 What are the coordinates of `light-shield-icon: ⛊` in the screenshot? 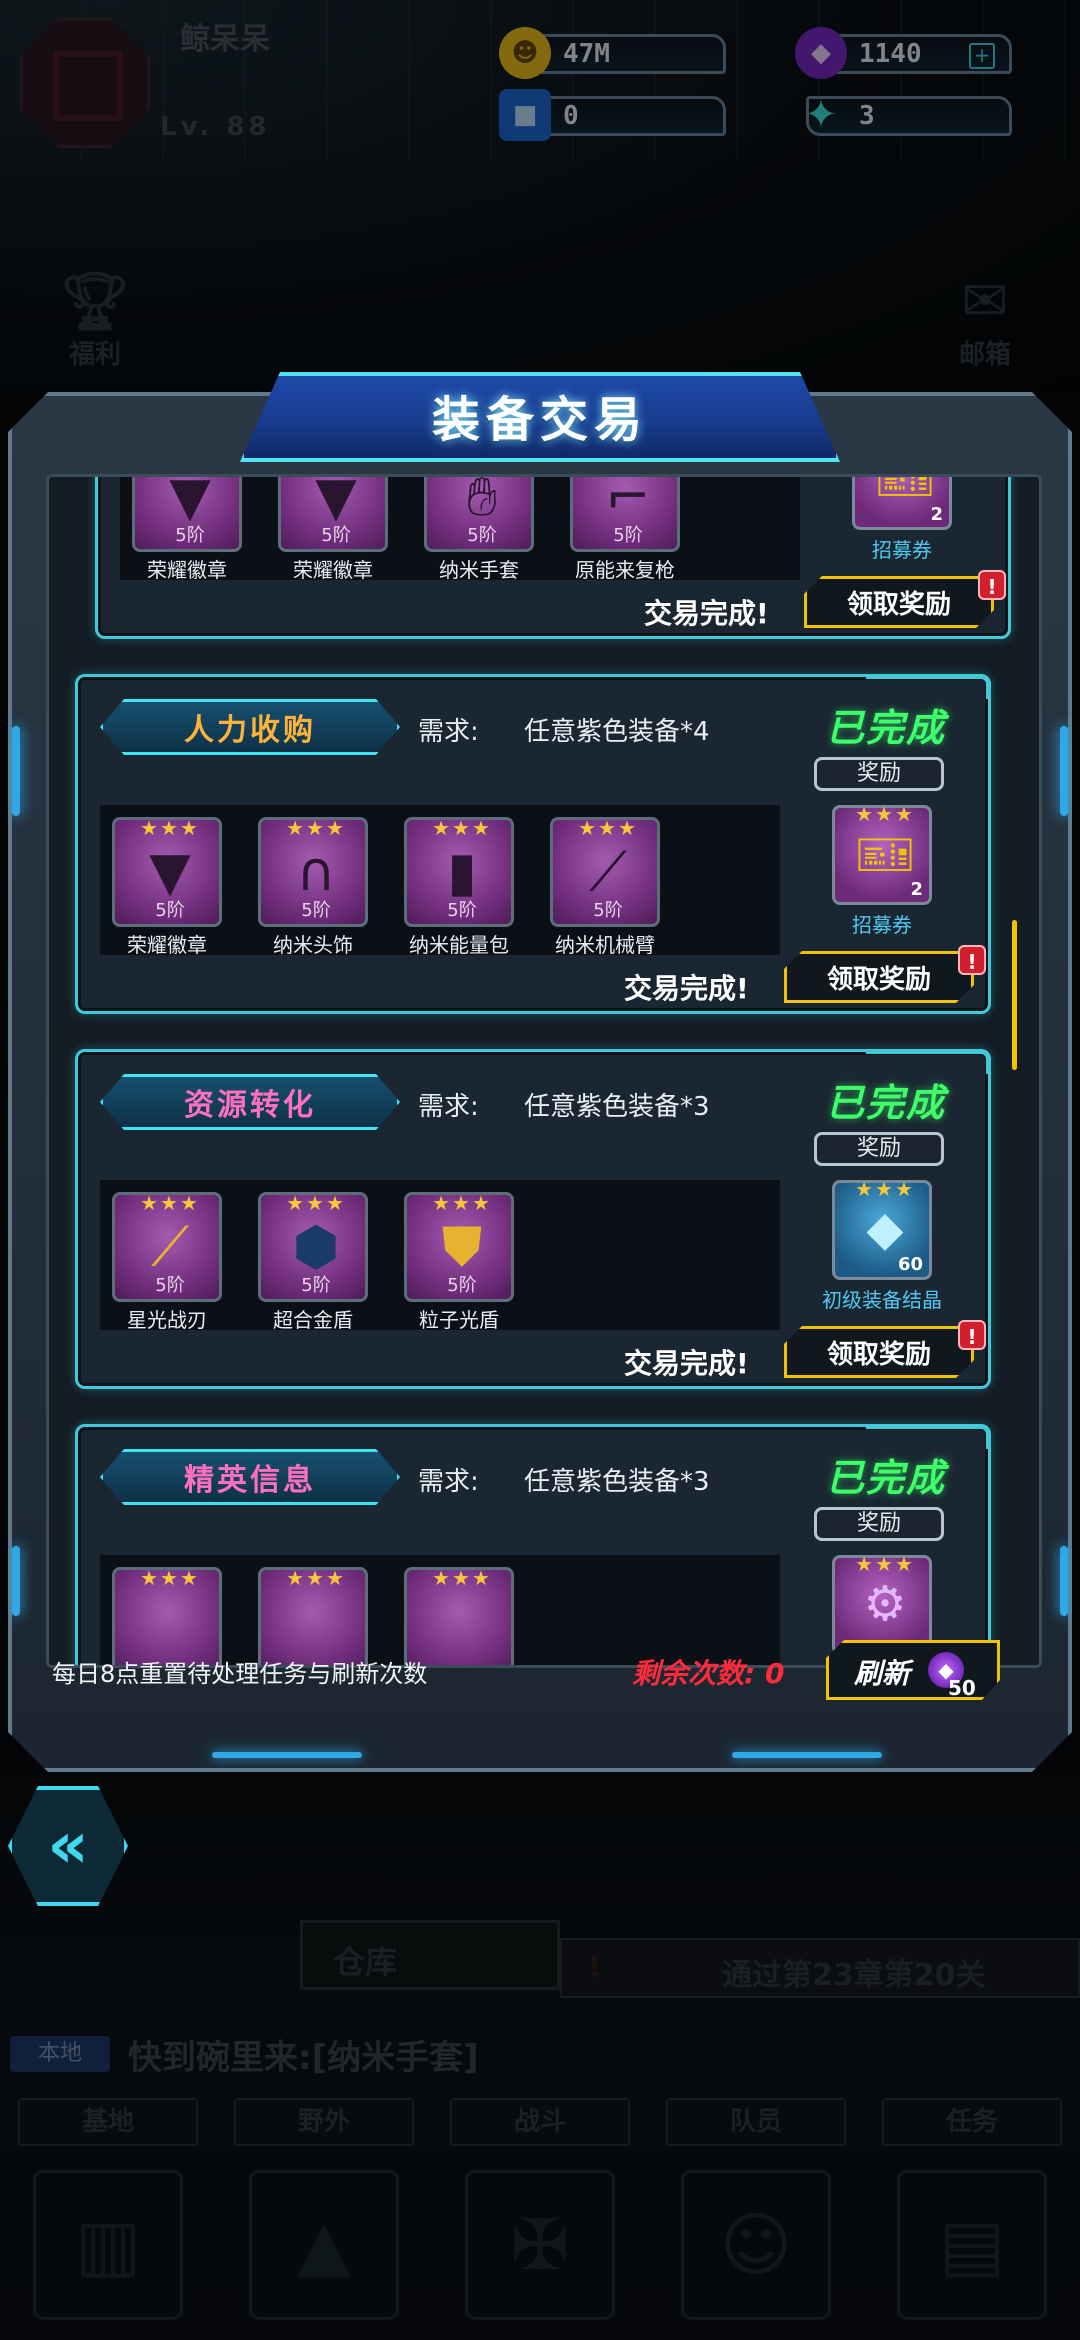 It's located at (462, 1246).